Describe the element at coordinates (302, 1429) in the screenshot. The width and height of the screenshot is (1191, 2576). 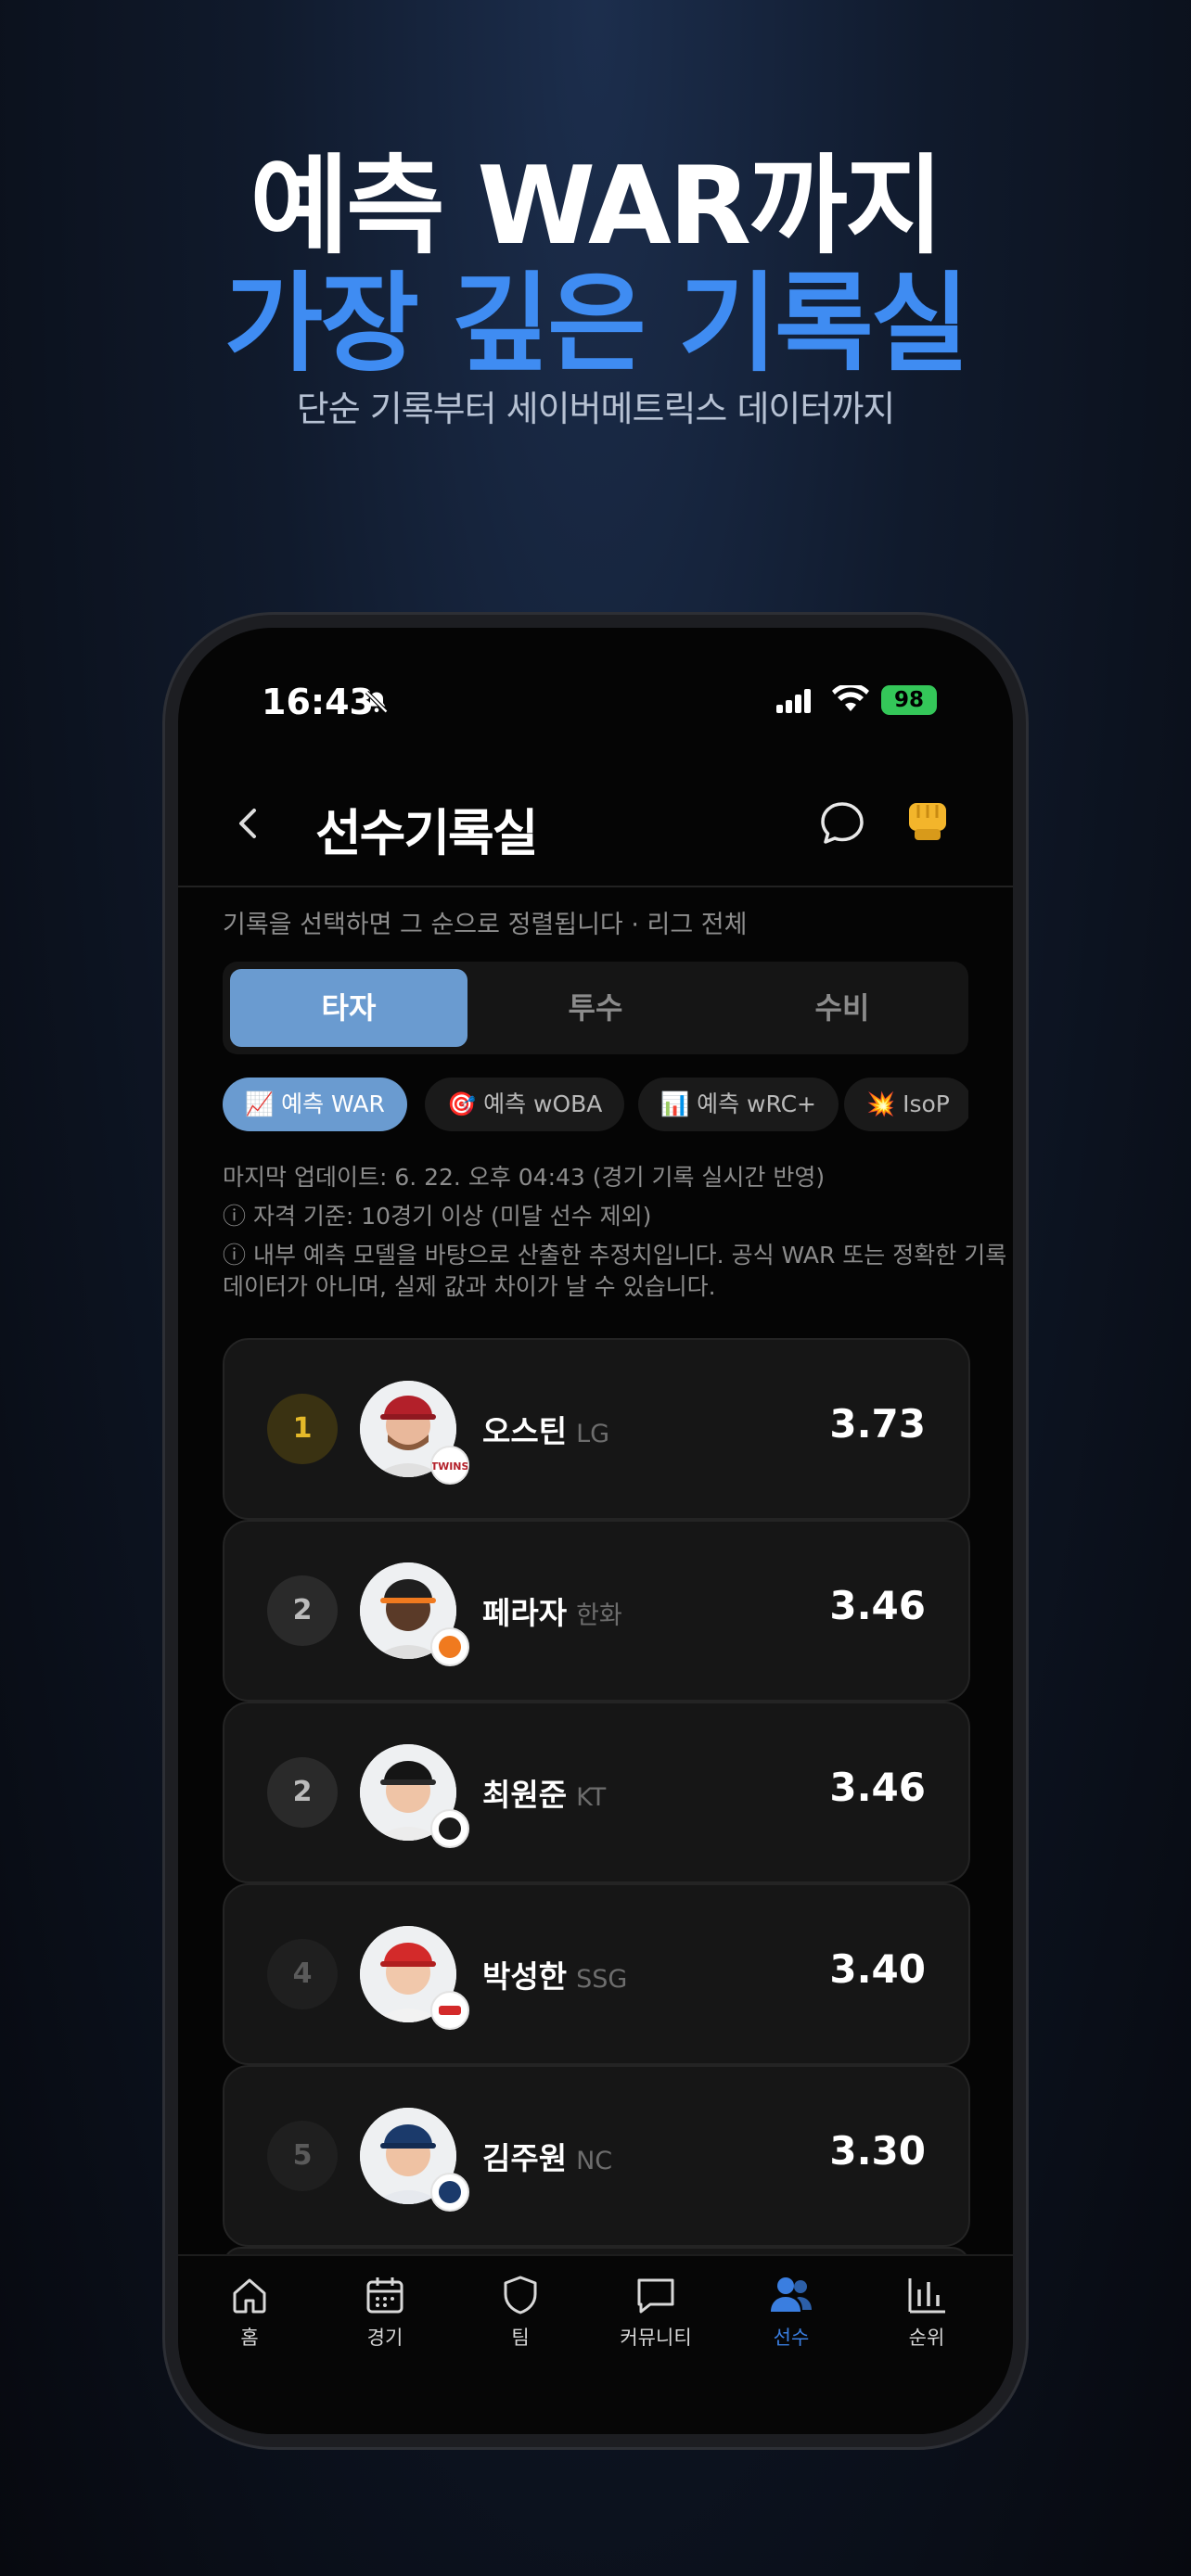
I see `rank-badge: 1` at that location.